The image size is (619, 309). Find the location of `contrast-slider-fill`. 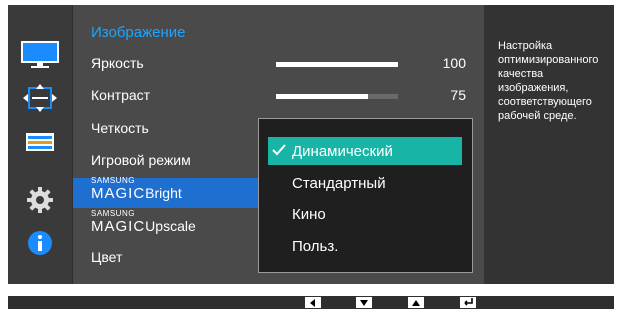

contrast-slider-fill is located at coordinates (322, 96).